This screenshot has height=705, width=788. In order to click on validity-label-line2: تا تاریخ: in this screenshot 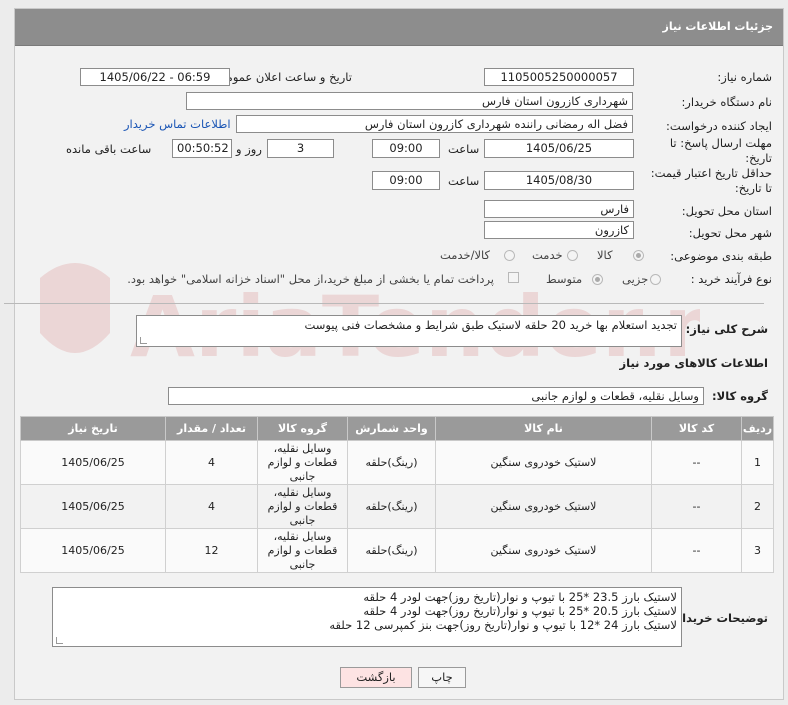, I will do `click(753, 188)`.